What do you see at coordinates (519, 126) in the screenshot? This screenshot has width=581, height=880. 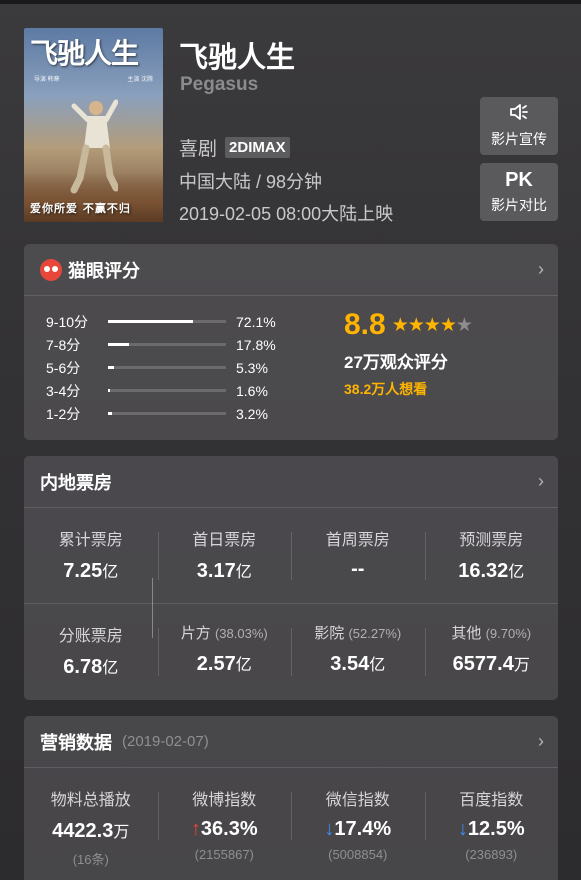 I see `promo-button: 影片宣传` at bounding box center [519, 126].